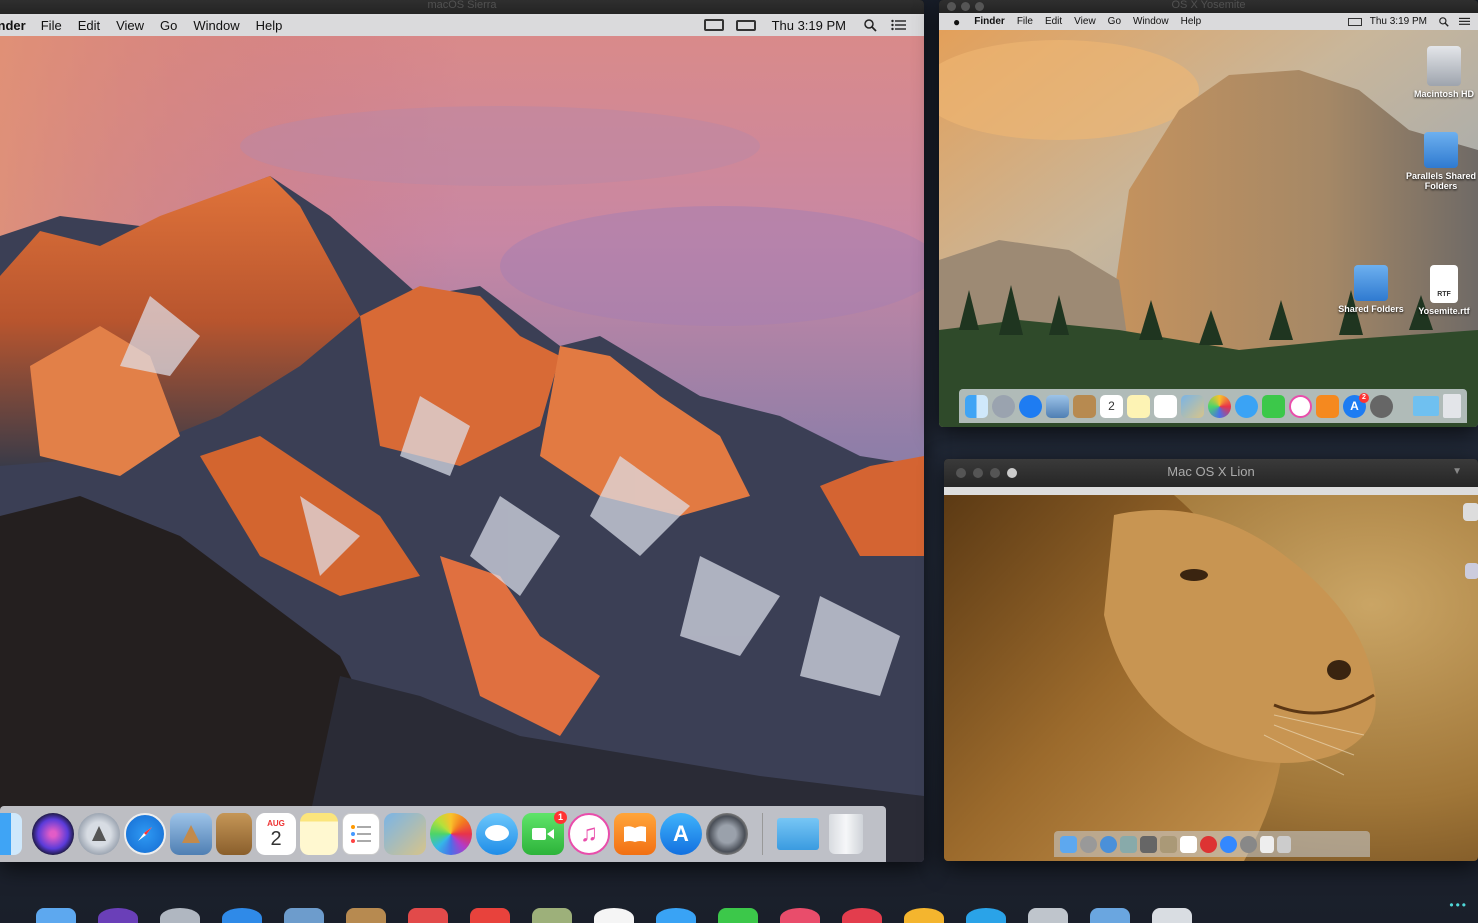 The height and width of the screenshot is (923, 1478). I want to click on itunes-icon: ♫, so click(589, 834).